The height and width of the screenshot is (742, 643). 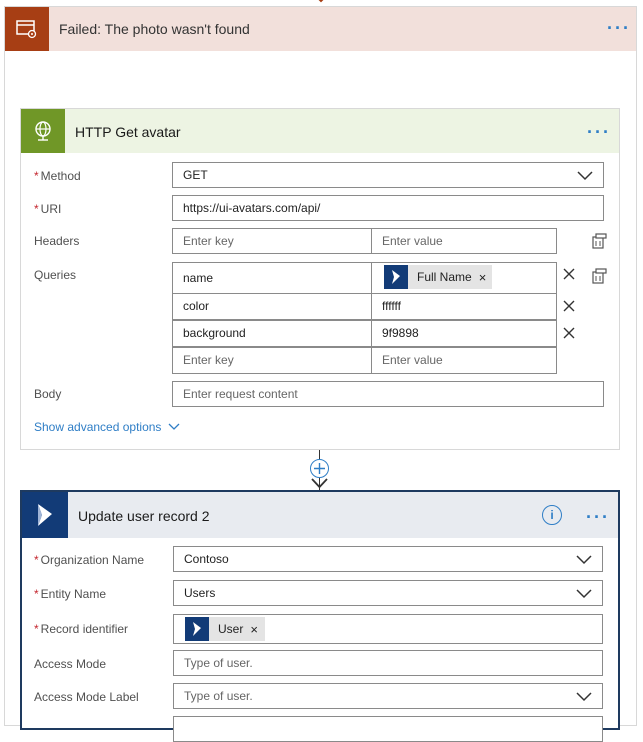 What do you see at coordinates (388, 208) in the screenshot?
I see `uri-input: https://ui-avatars.com/api/` at bounding box center [388, 208].